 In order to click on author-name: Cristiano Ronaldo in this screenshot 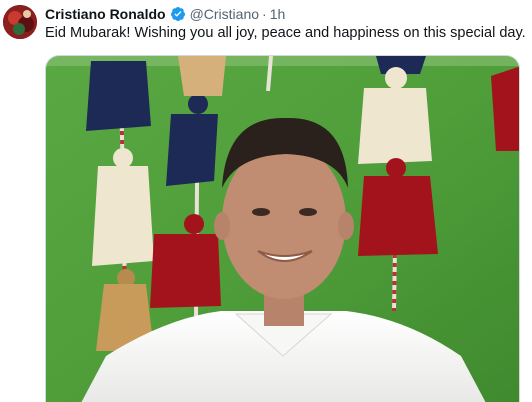, I will do `click(105, 14)`.